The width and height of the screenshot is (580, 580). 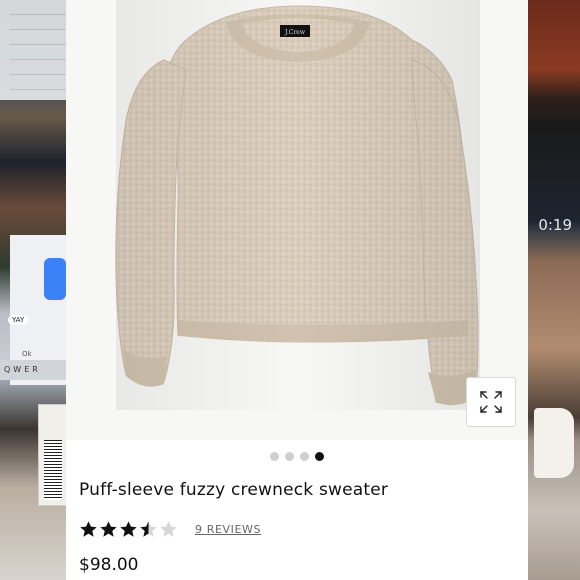 I want to click on background-keyboard: QWER, so click(x=33, y=370).